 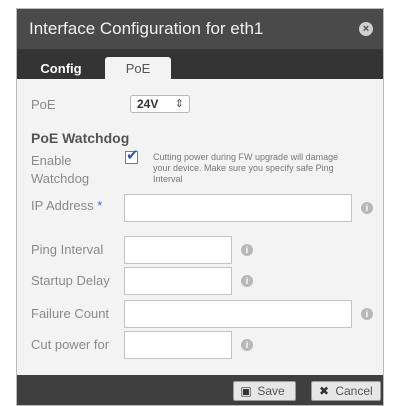 What do you see at coordinates (271, 391) in the screenshot?
I see `save-button-label: Save` at bounding box center [271, 391].